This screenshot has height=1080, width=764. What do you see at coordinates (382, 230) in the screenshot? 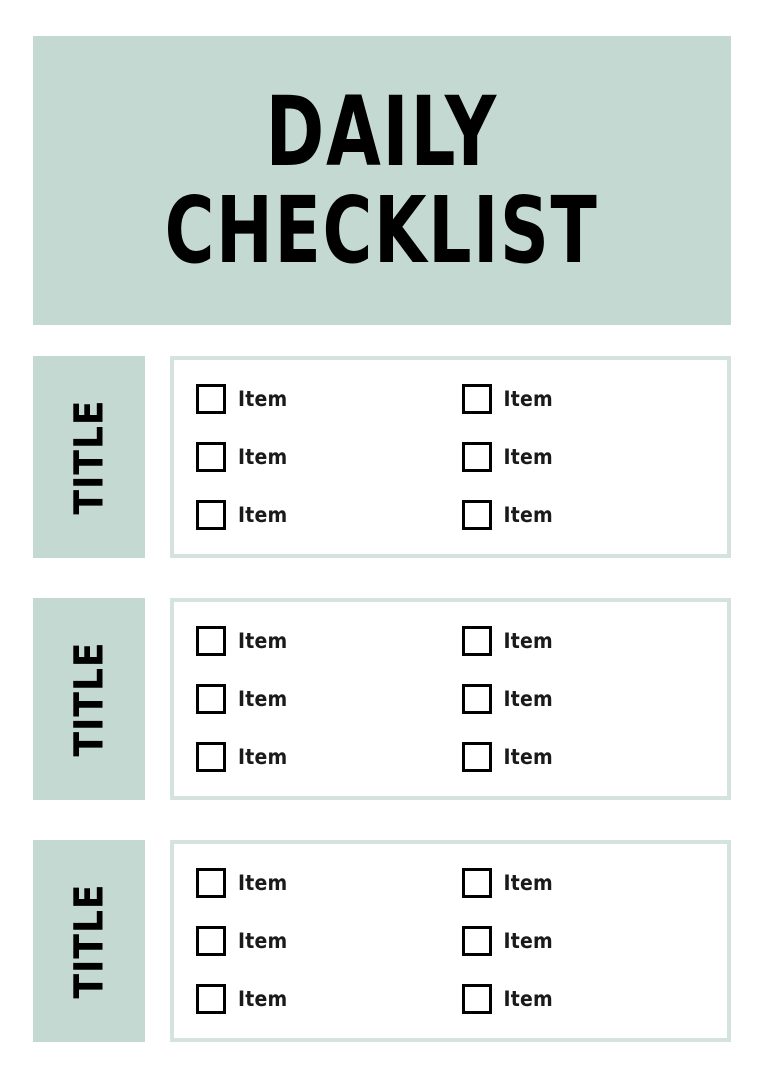
I see `page-title-line-2: CHECKLIST` at bounding box center [382, 230].